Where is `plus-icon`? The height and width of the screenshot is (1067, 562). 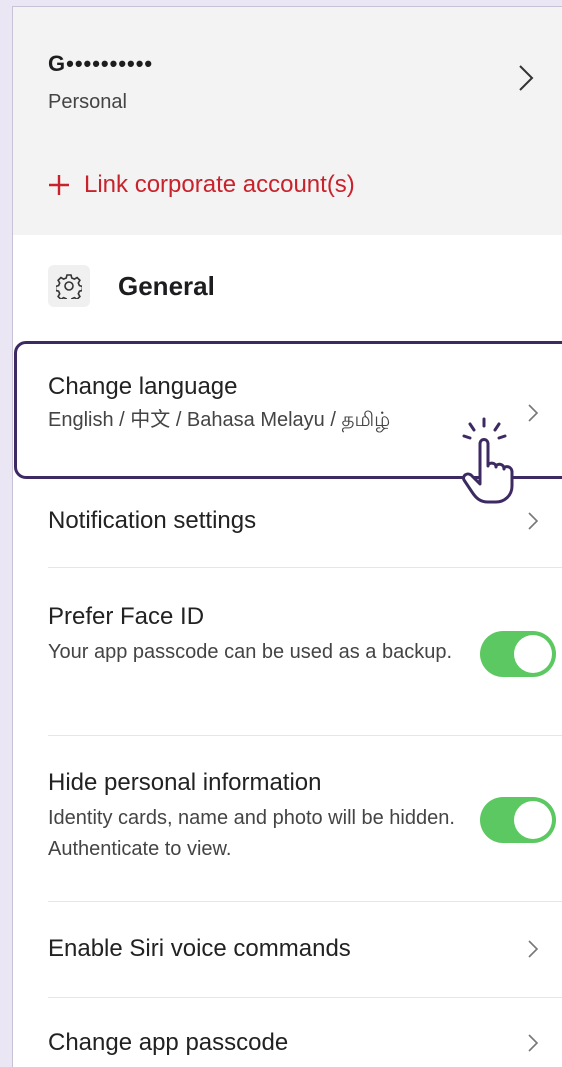 plus-icon is located at coordinates (59, 185).